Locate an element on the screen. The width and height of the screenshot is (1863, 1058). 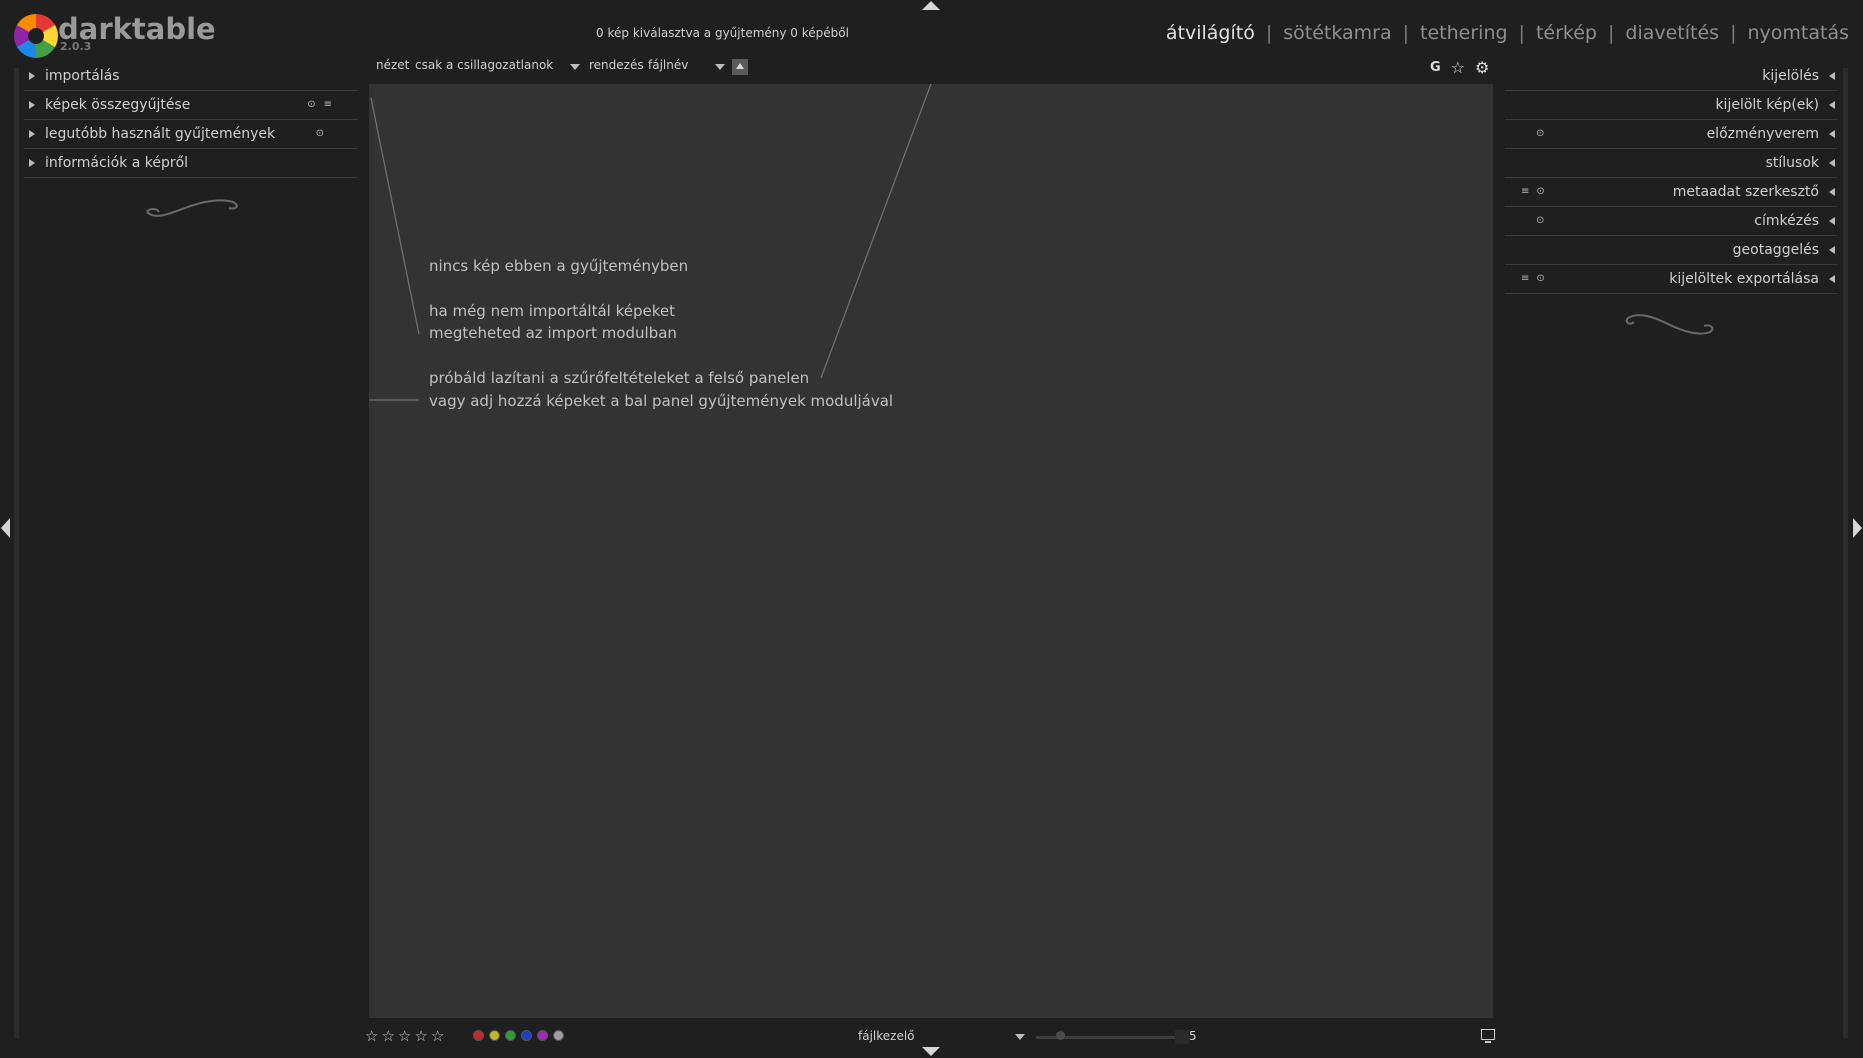
color-label-blue is located at coordinates (526, 1035).